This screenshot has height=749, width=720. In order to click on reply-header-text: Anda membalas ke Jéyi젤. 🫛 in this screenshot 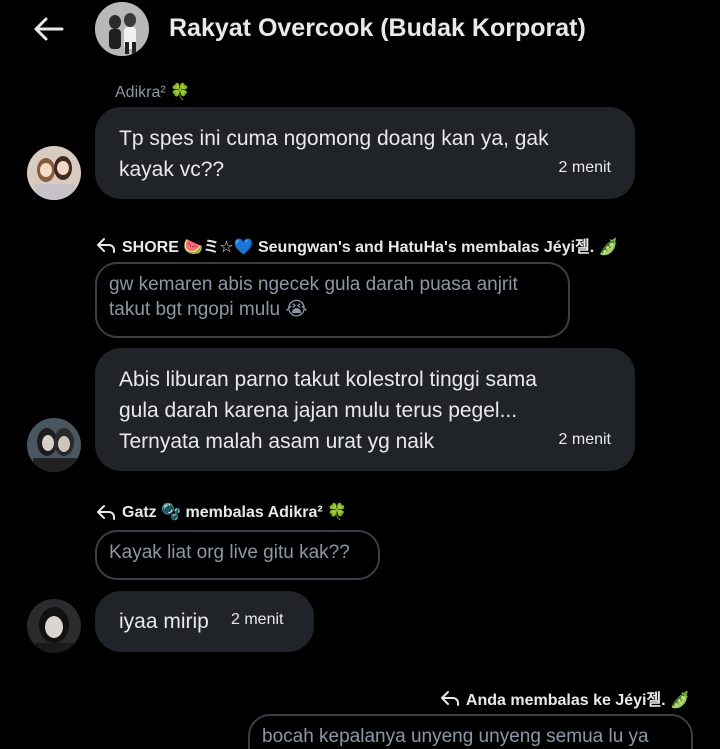, I will do `click(577, 700)`.